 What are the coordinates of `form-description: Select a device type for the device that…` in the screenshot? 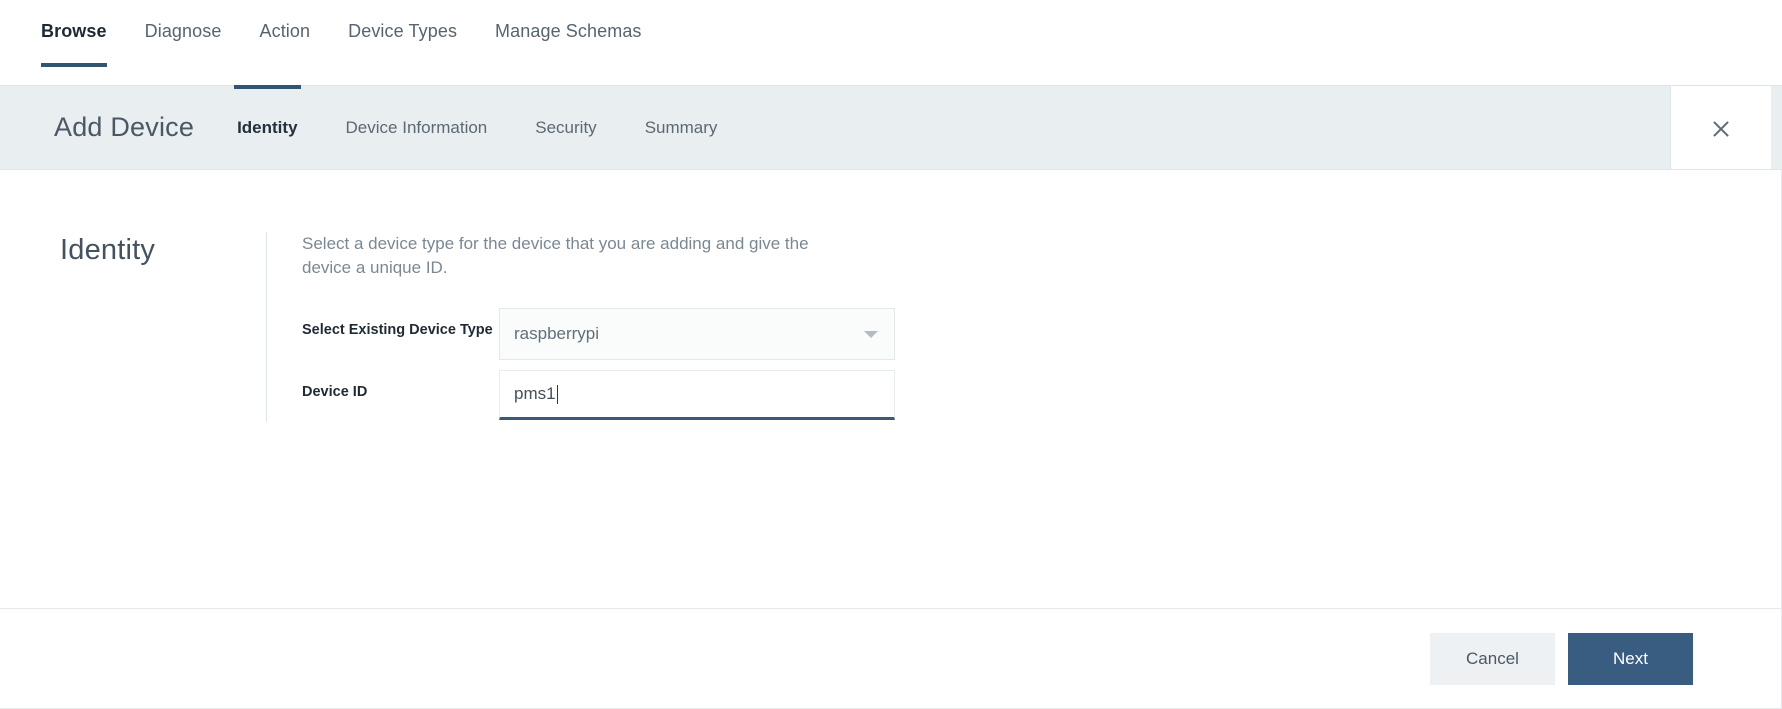 It's located at (555, 256).